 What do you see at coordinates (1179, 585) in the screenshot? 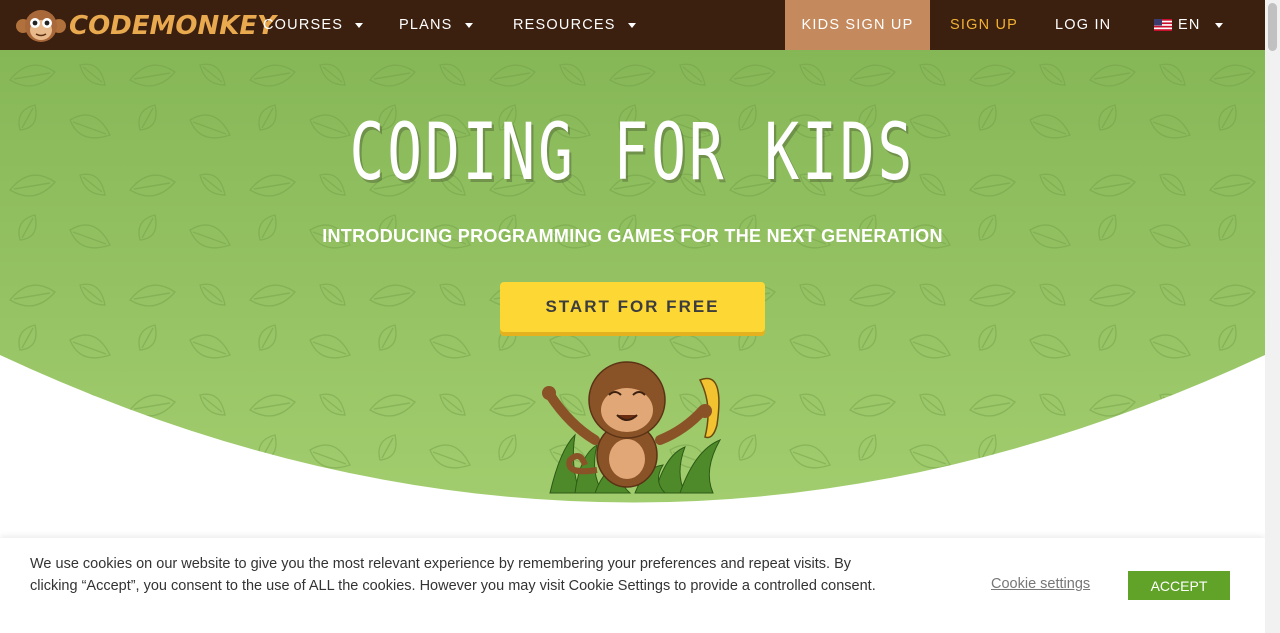
I see `accept-button: ACCEPT` at bounding box center [1179, 585].